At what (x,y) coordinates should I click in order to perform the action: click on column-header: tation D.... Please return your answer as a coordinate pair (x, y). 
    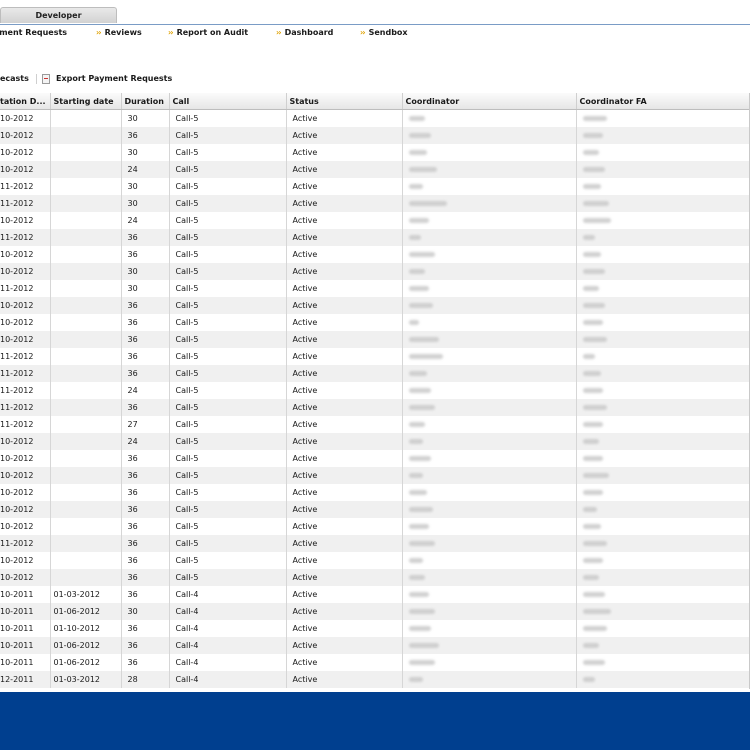
    Looking at the image, I should click on (25, 101).